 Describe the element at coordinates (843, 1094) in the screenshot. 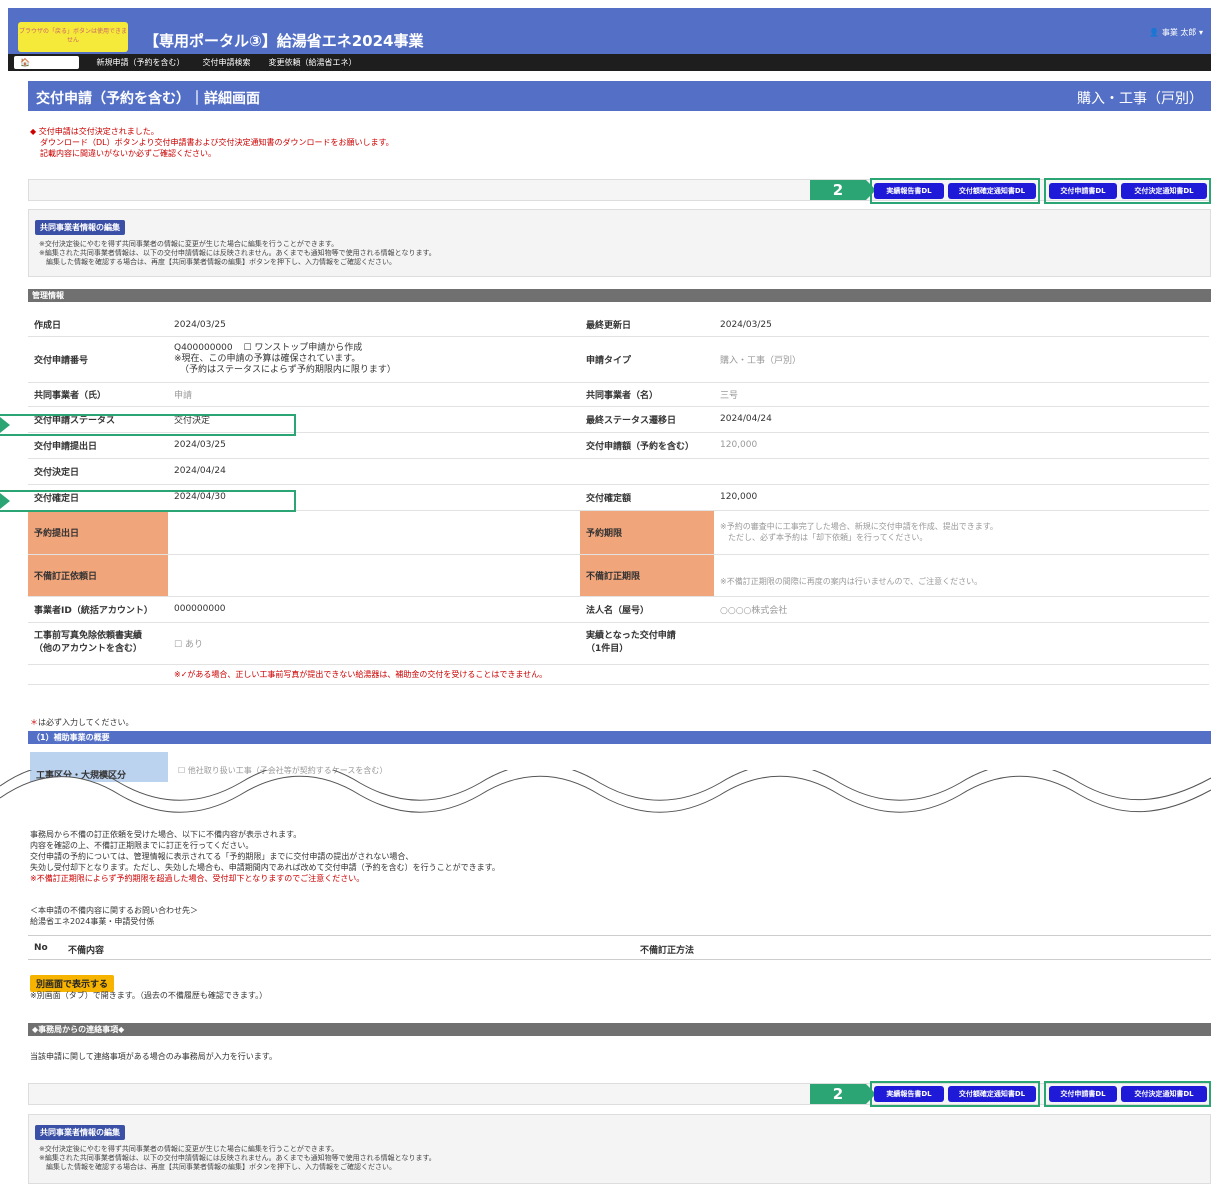

I see `step-badge: 2` at that location.